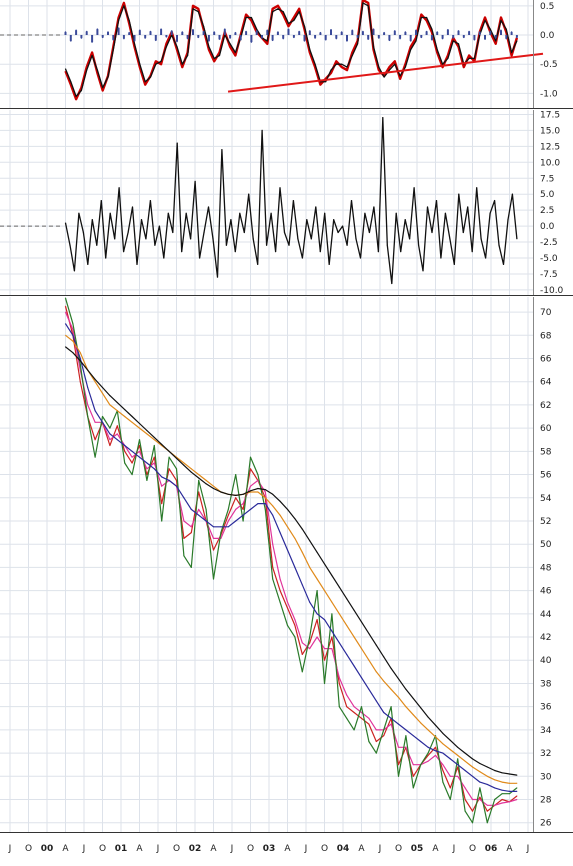  Describe the element at coordinates (509, 849) in the screenshot. I see `x-tick-label: A` at that location.